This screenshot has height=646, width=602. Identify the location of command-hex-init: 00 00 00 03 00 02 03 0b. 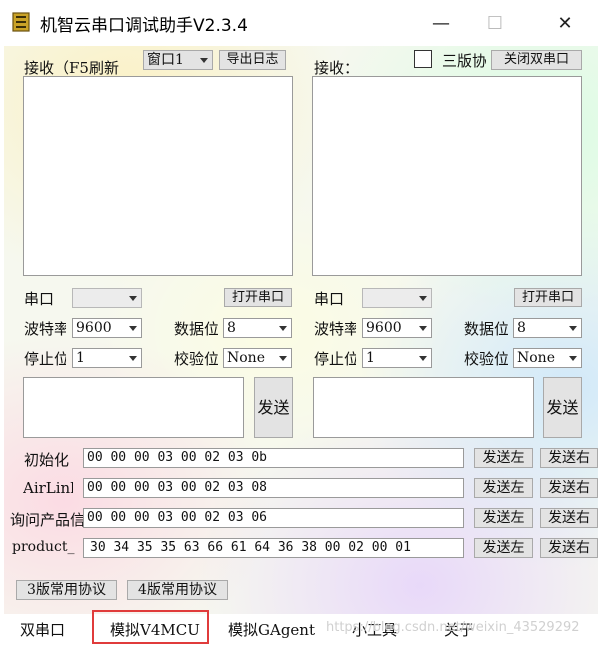
(273, 458).